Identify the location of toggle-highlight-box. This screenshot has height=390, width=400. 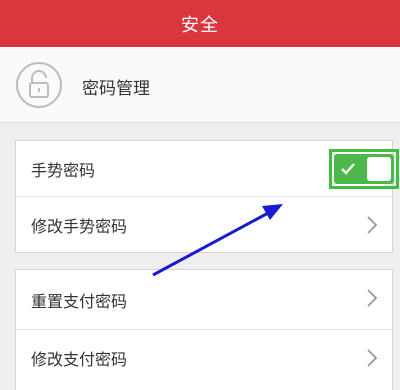
(364, 169).